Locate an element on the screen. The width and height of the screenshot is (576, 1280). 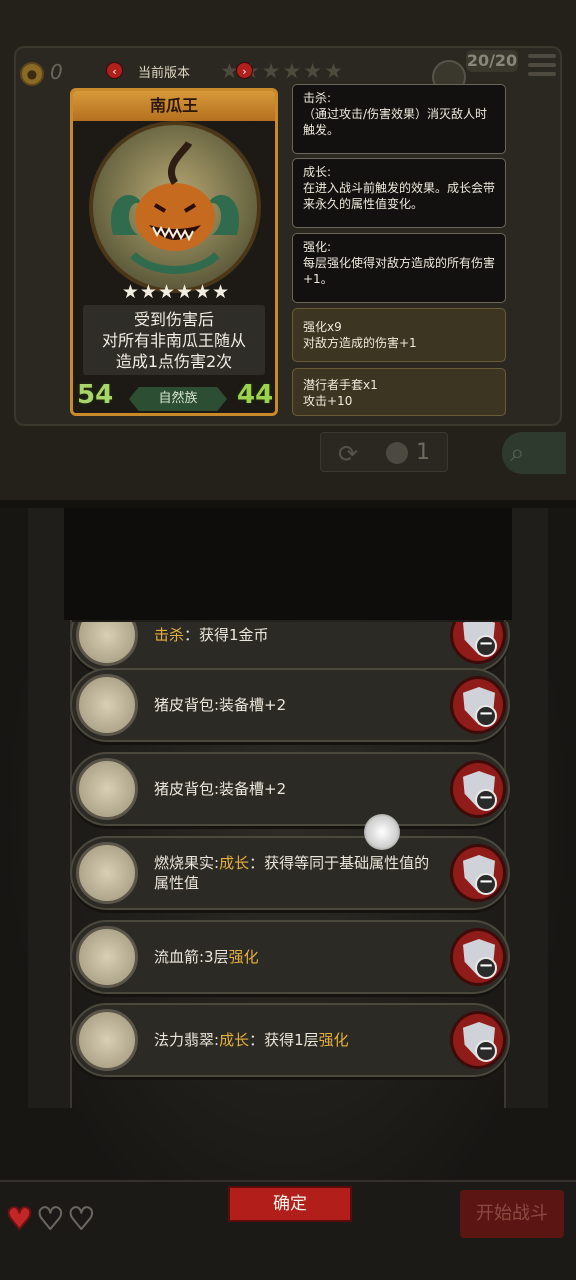
item-name: 燃烧果实: is located at coordinates (187, 863).